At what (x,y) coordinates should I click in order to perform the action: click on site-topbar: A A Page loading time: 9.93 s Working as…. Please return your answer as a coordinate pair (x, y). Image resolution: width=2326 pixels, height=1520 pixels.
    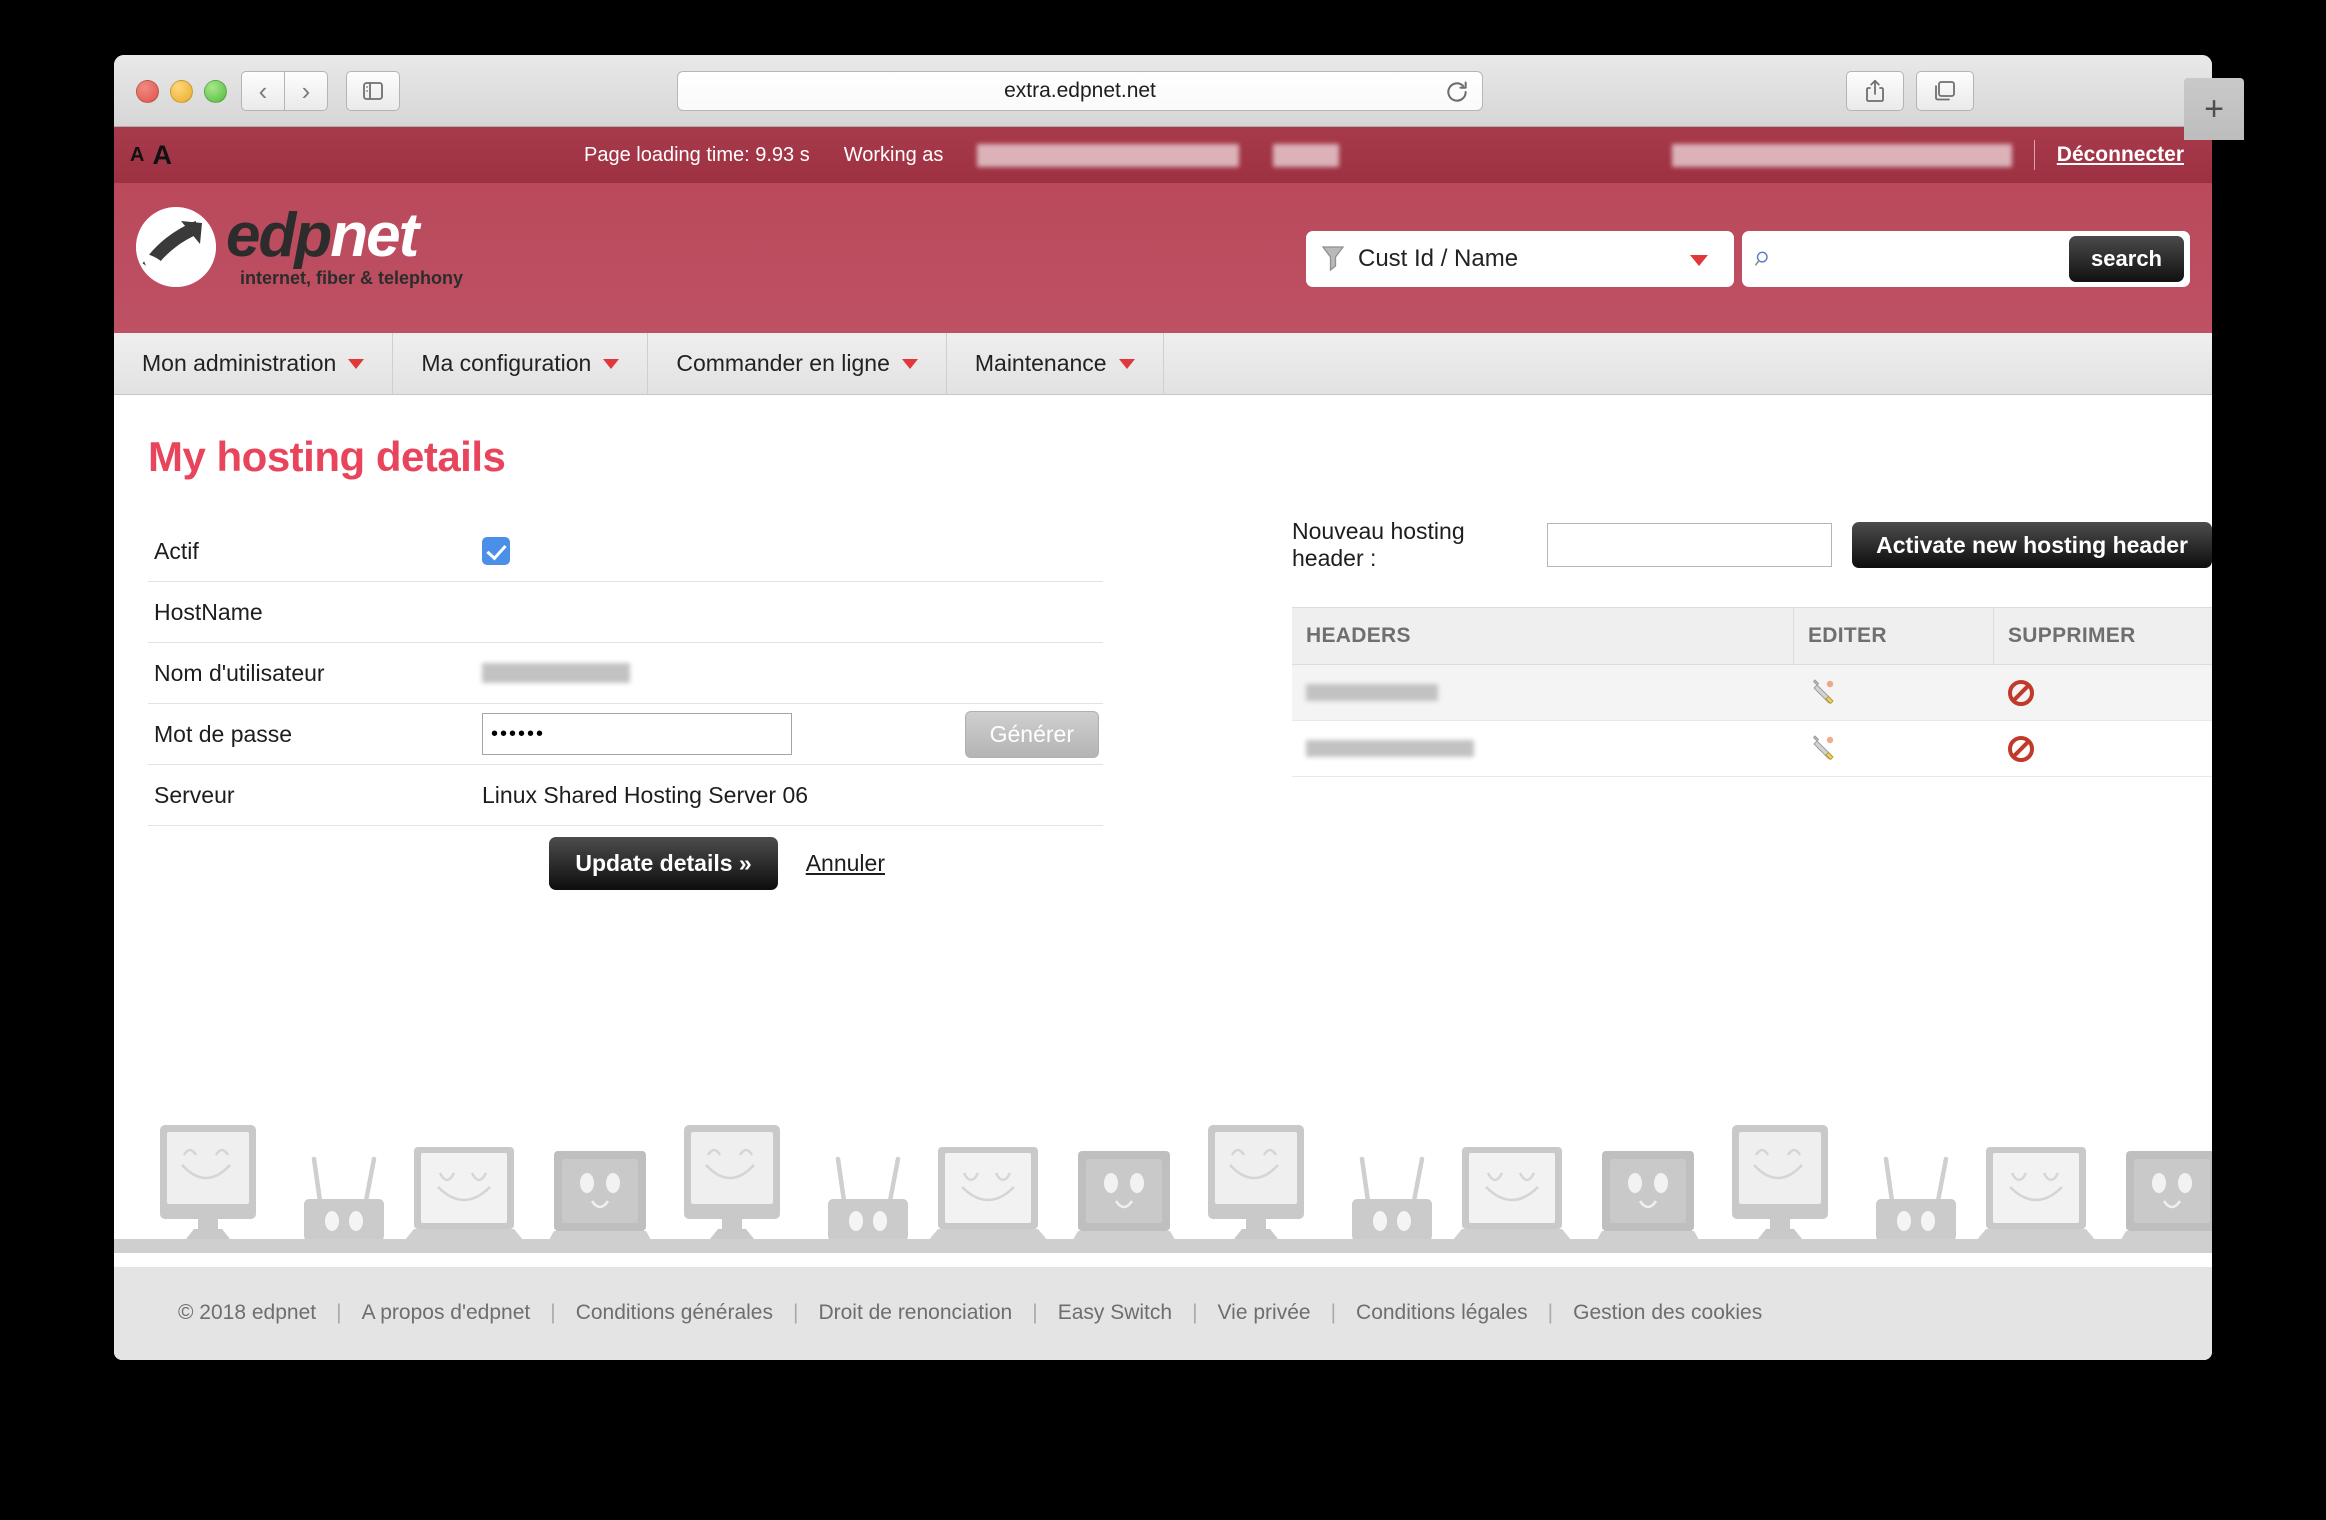
    Looking at the image, I should click on (1163, 155).